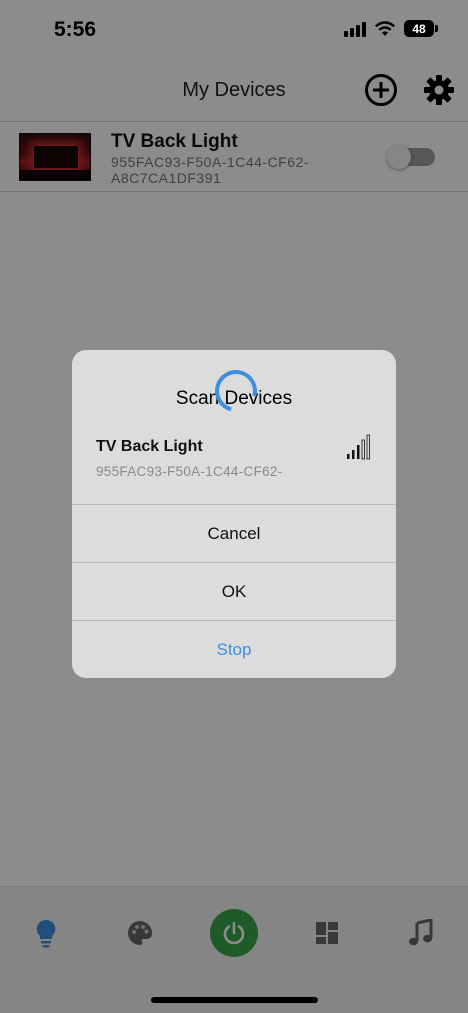  What do you see at coordinates (234, 649) in the screenshot?
I see `stop-button: Stop` at bounding box center [234, 649].